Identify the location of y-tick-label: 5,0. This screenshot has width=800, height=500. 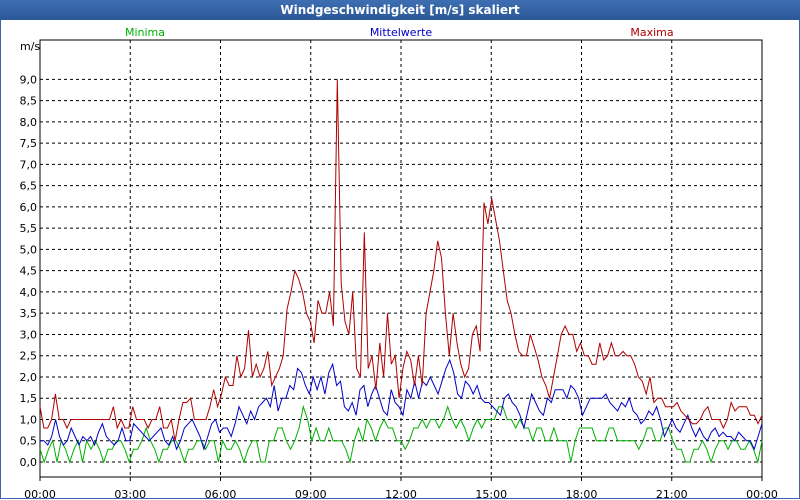
(29, 249).